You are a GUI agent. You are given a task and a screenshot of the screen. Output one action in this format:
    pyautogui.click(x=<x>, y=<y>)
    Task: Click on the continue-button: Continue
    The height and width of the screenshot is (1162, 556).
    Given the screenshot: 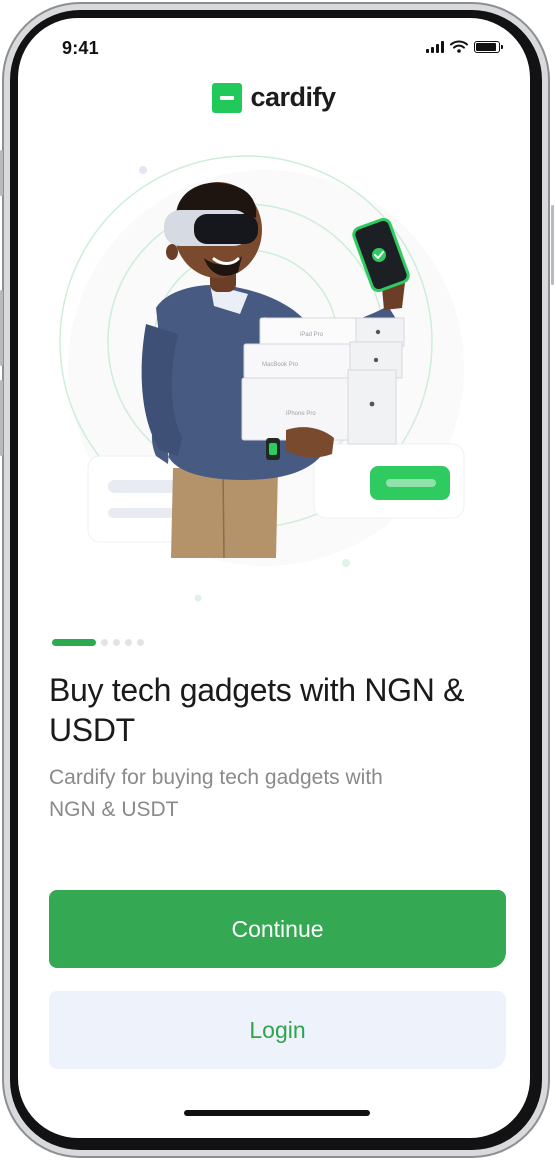 What is the action you would take?
    pyautogui.click(x=277, y=929)
    